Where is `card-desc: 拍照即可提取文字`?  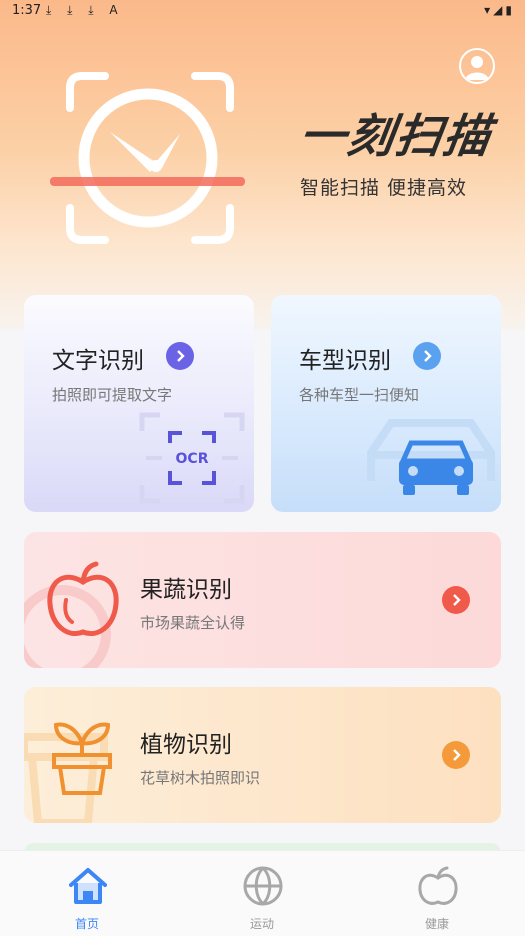 card-desc: 拍照即可提取文字 is located at coordinates (112, 395).